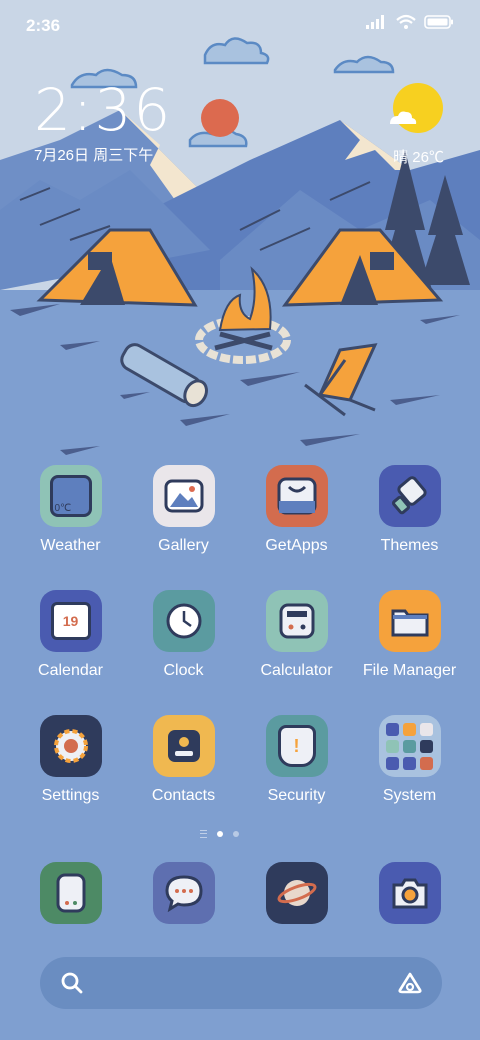 Image resolution: width=480 pixels, height=1040 pixels. What do you see at coordinates (296, 545) in the screenshot?
I see `app-label: GetApps` at bounding box center [296, 545].